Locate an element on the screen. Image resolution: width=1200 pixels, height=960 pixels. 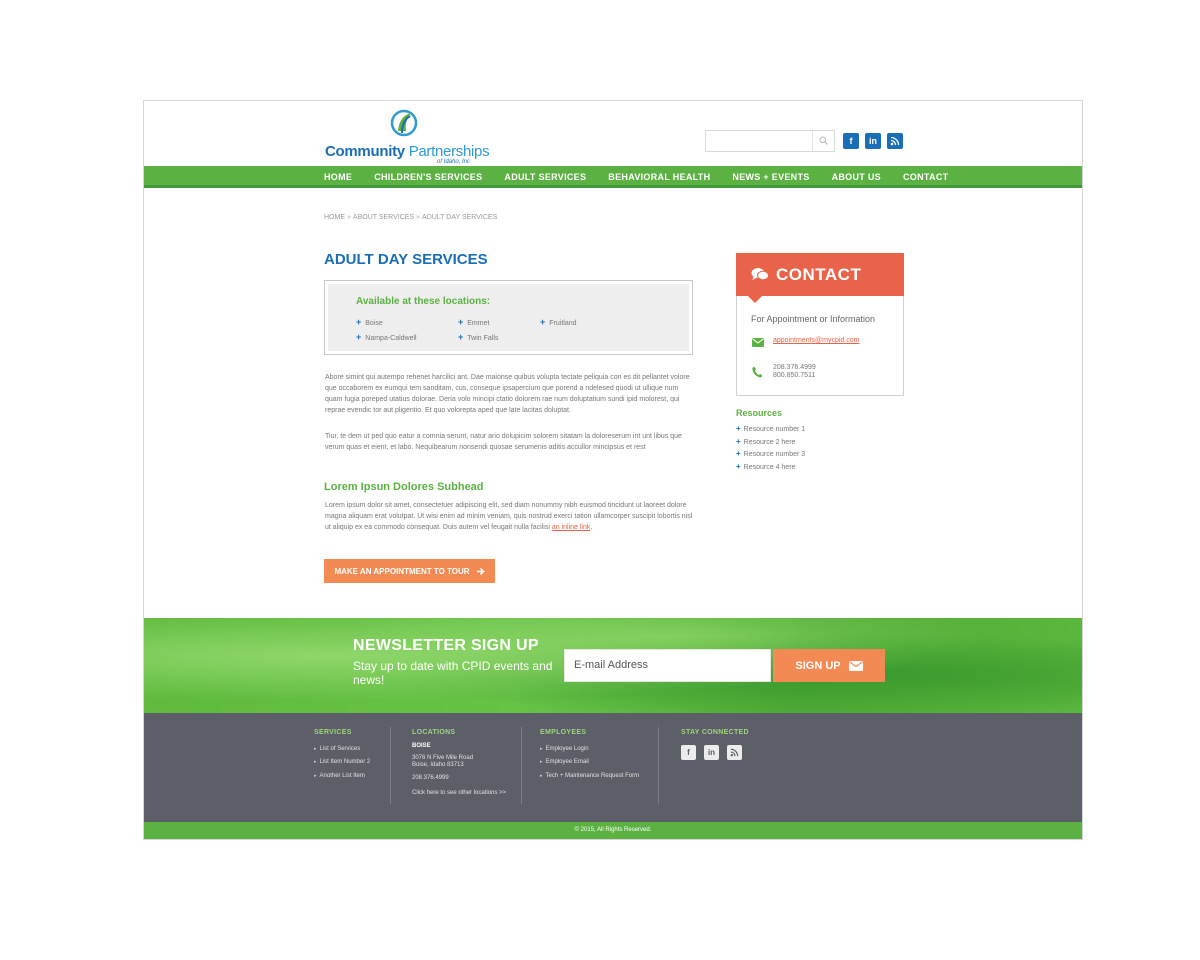
body-paragraph-end: . is located at coordinates (591, 527).